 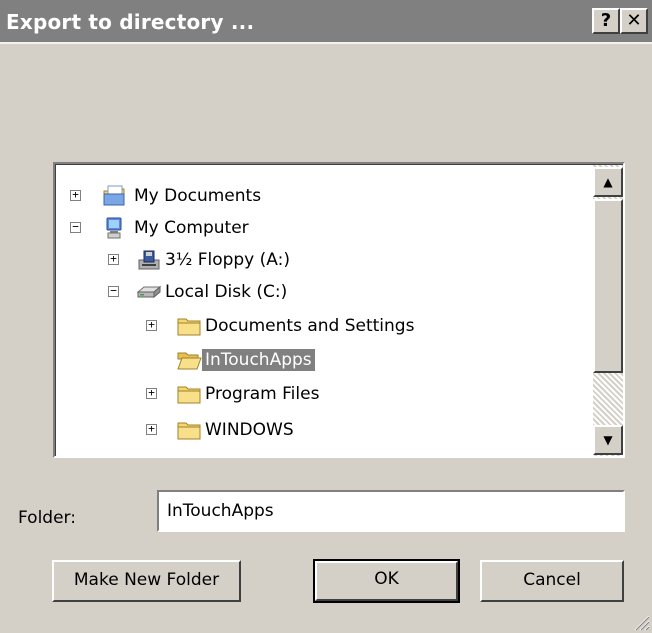 I want to click on tree-item-documents-and-settings: + Documents and Settings, so click(x=321, y=327).